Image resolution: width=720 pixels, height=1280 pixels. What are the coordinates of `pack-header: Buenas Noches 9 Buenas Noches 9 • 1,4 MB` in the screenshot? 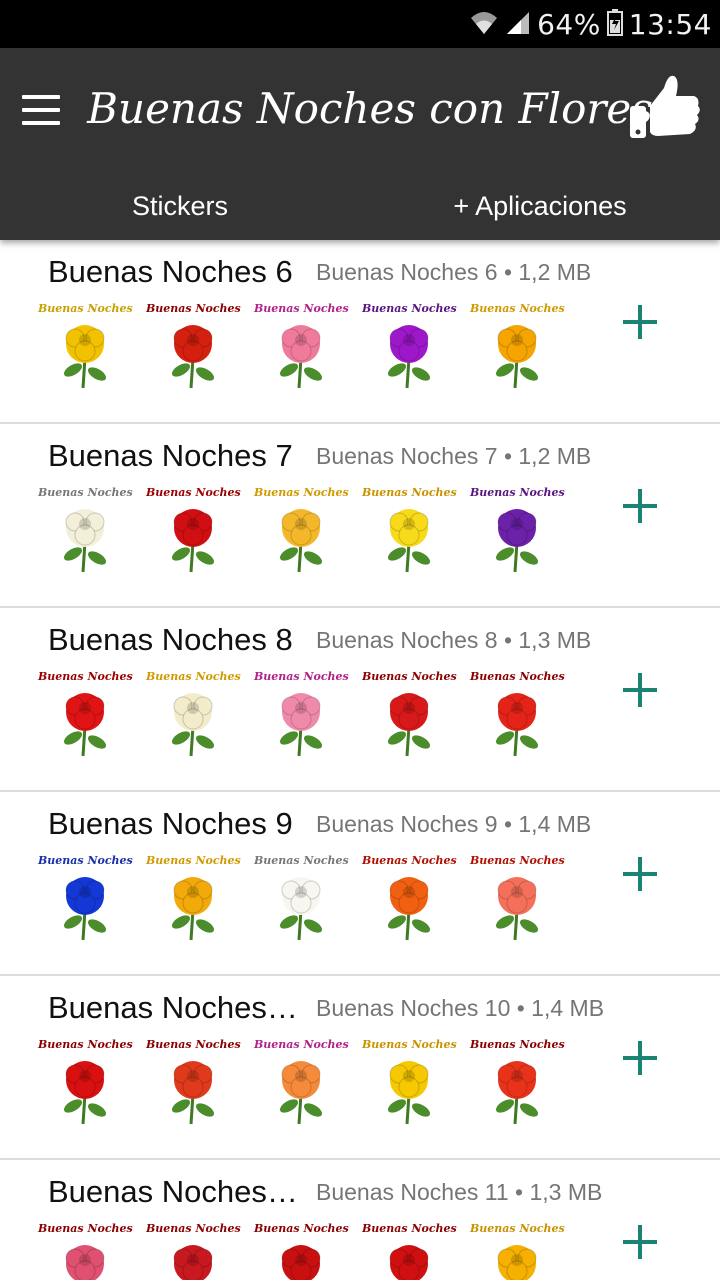 It's located at (319, 817).